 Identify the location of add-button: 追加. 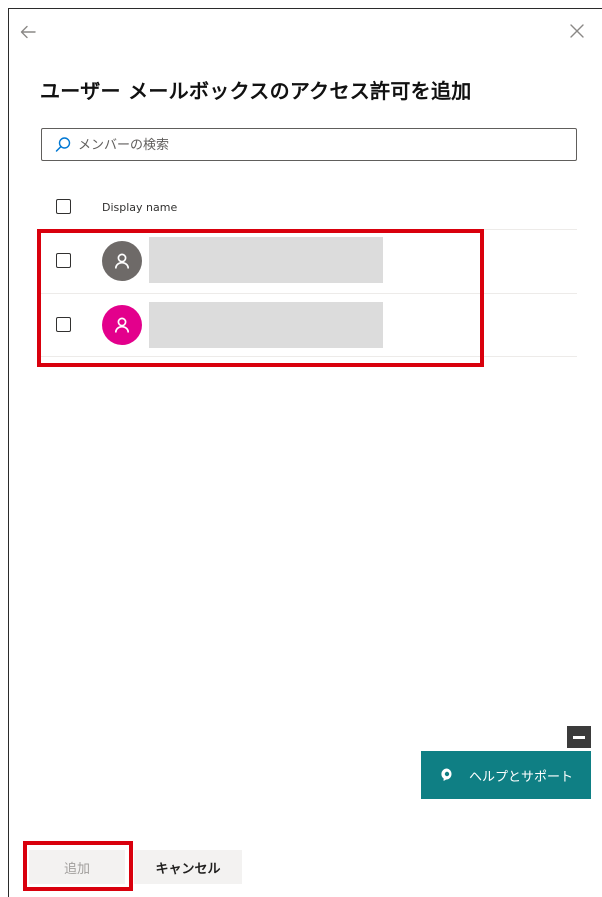
(77, 867).